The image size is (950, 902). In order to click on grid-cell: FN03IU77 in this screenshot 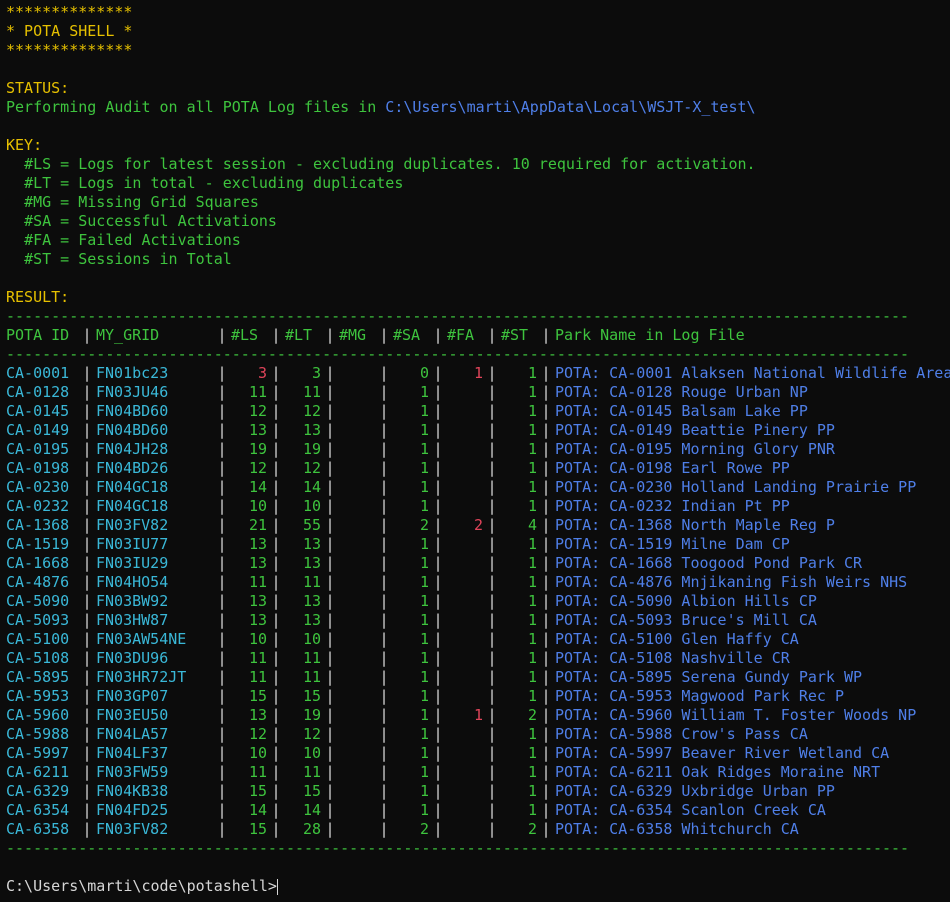, I will do `click(132, 544)`.